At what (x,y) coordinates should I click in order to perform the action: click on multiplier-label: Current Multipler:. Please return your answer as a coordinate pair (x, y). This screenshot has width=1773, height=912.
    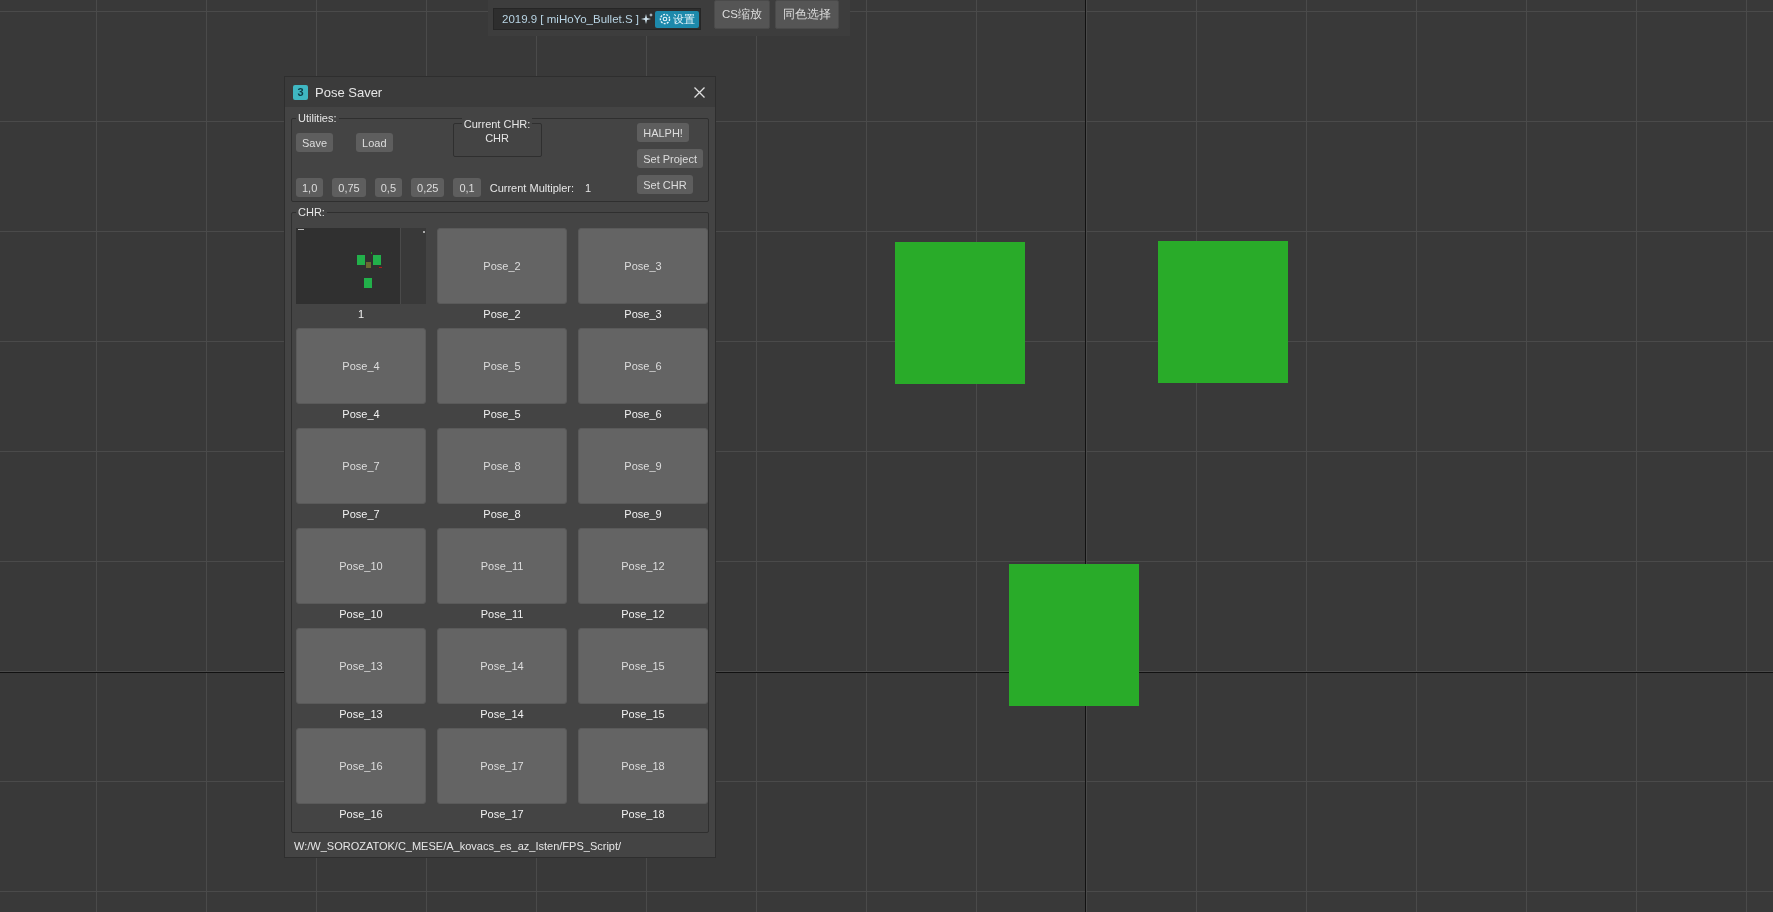
    Looking at the image, I should click on (532, 187).